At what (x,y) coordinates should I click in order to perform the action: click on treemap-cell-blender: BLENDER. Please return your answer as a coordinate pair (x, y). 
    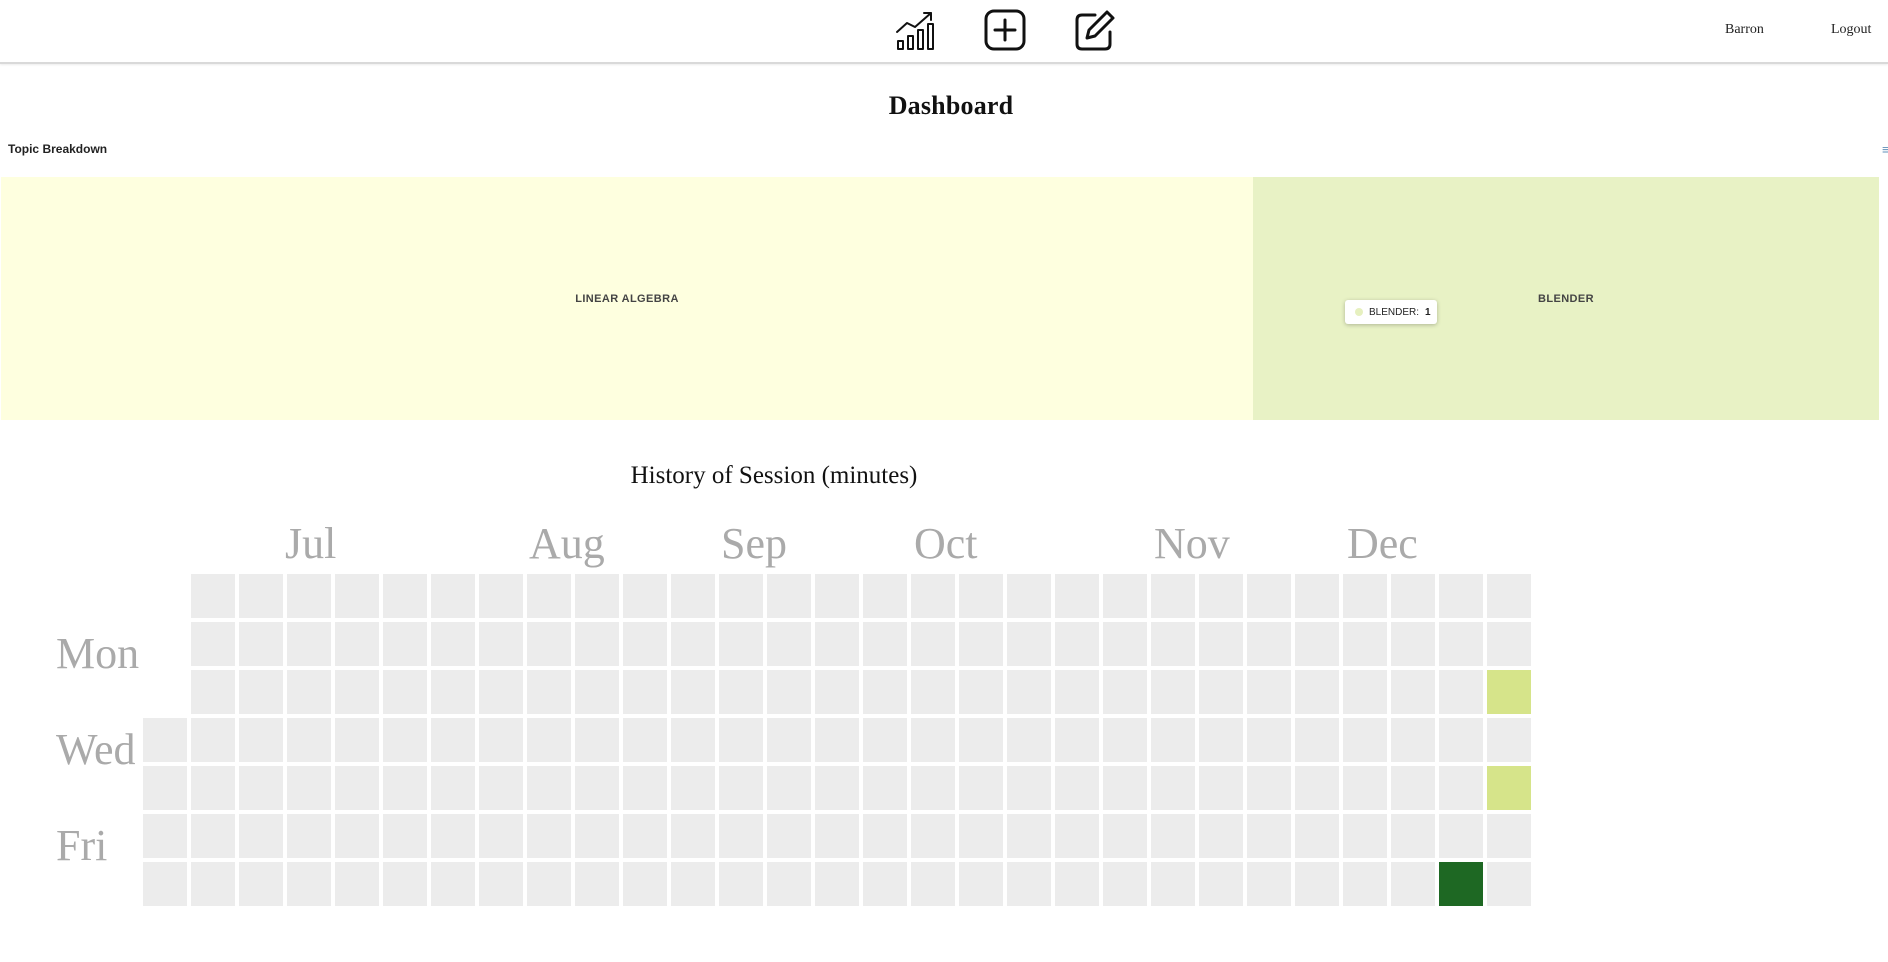
    Looking at the image, I should click on (1566, 298).